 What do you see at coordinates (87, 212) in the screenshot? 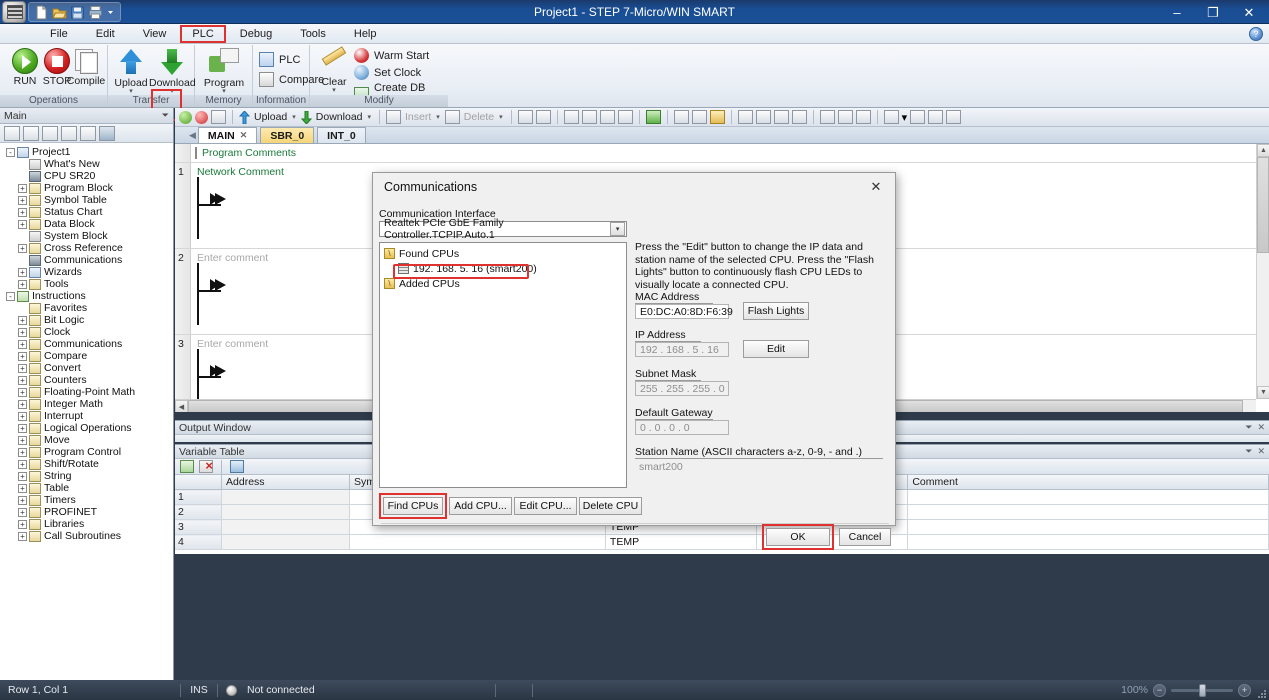
I see `tree-item-status-chart: + Status Chart` at bounding box center [87, 212].